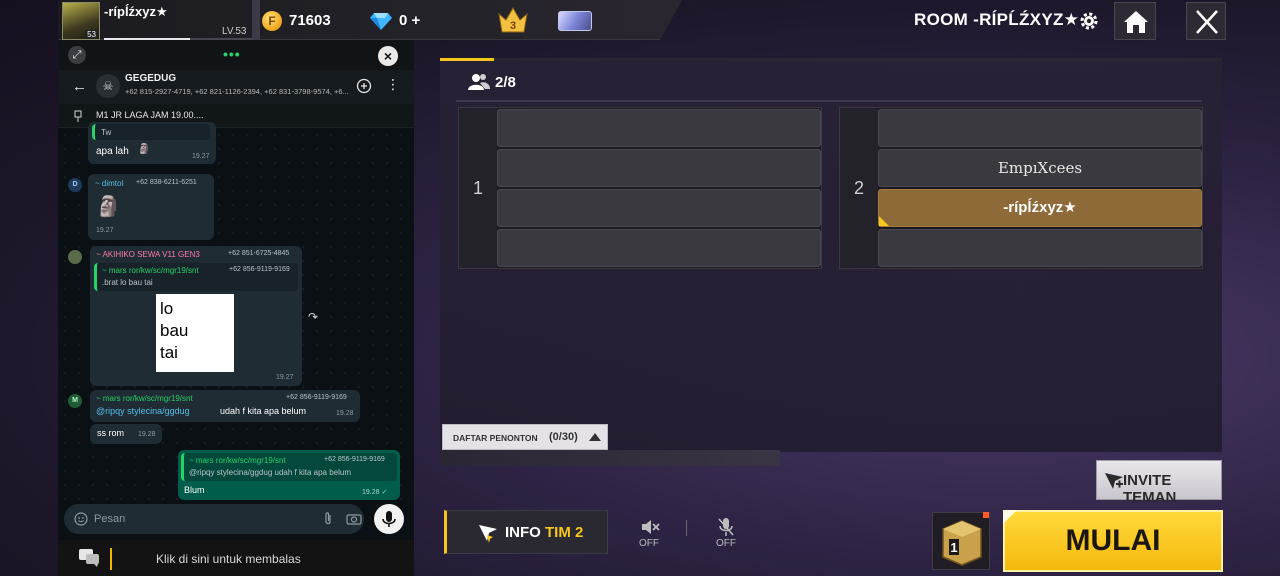 Image resolution: width=1280 pixels, height=576 pixels. Describe the element at coordinates (75, 185) in the screenshot. I see `sender-avatar: D` at that location.